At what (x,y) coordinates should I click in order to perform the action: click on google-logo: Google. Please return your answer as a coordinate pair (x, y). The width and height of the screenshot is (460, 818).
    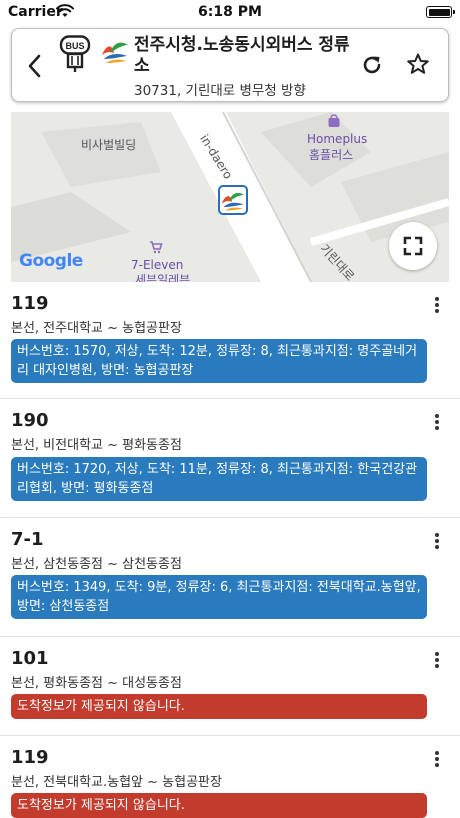
    Looking at the image, I should click on (51, 261).